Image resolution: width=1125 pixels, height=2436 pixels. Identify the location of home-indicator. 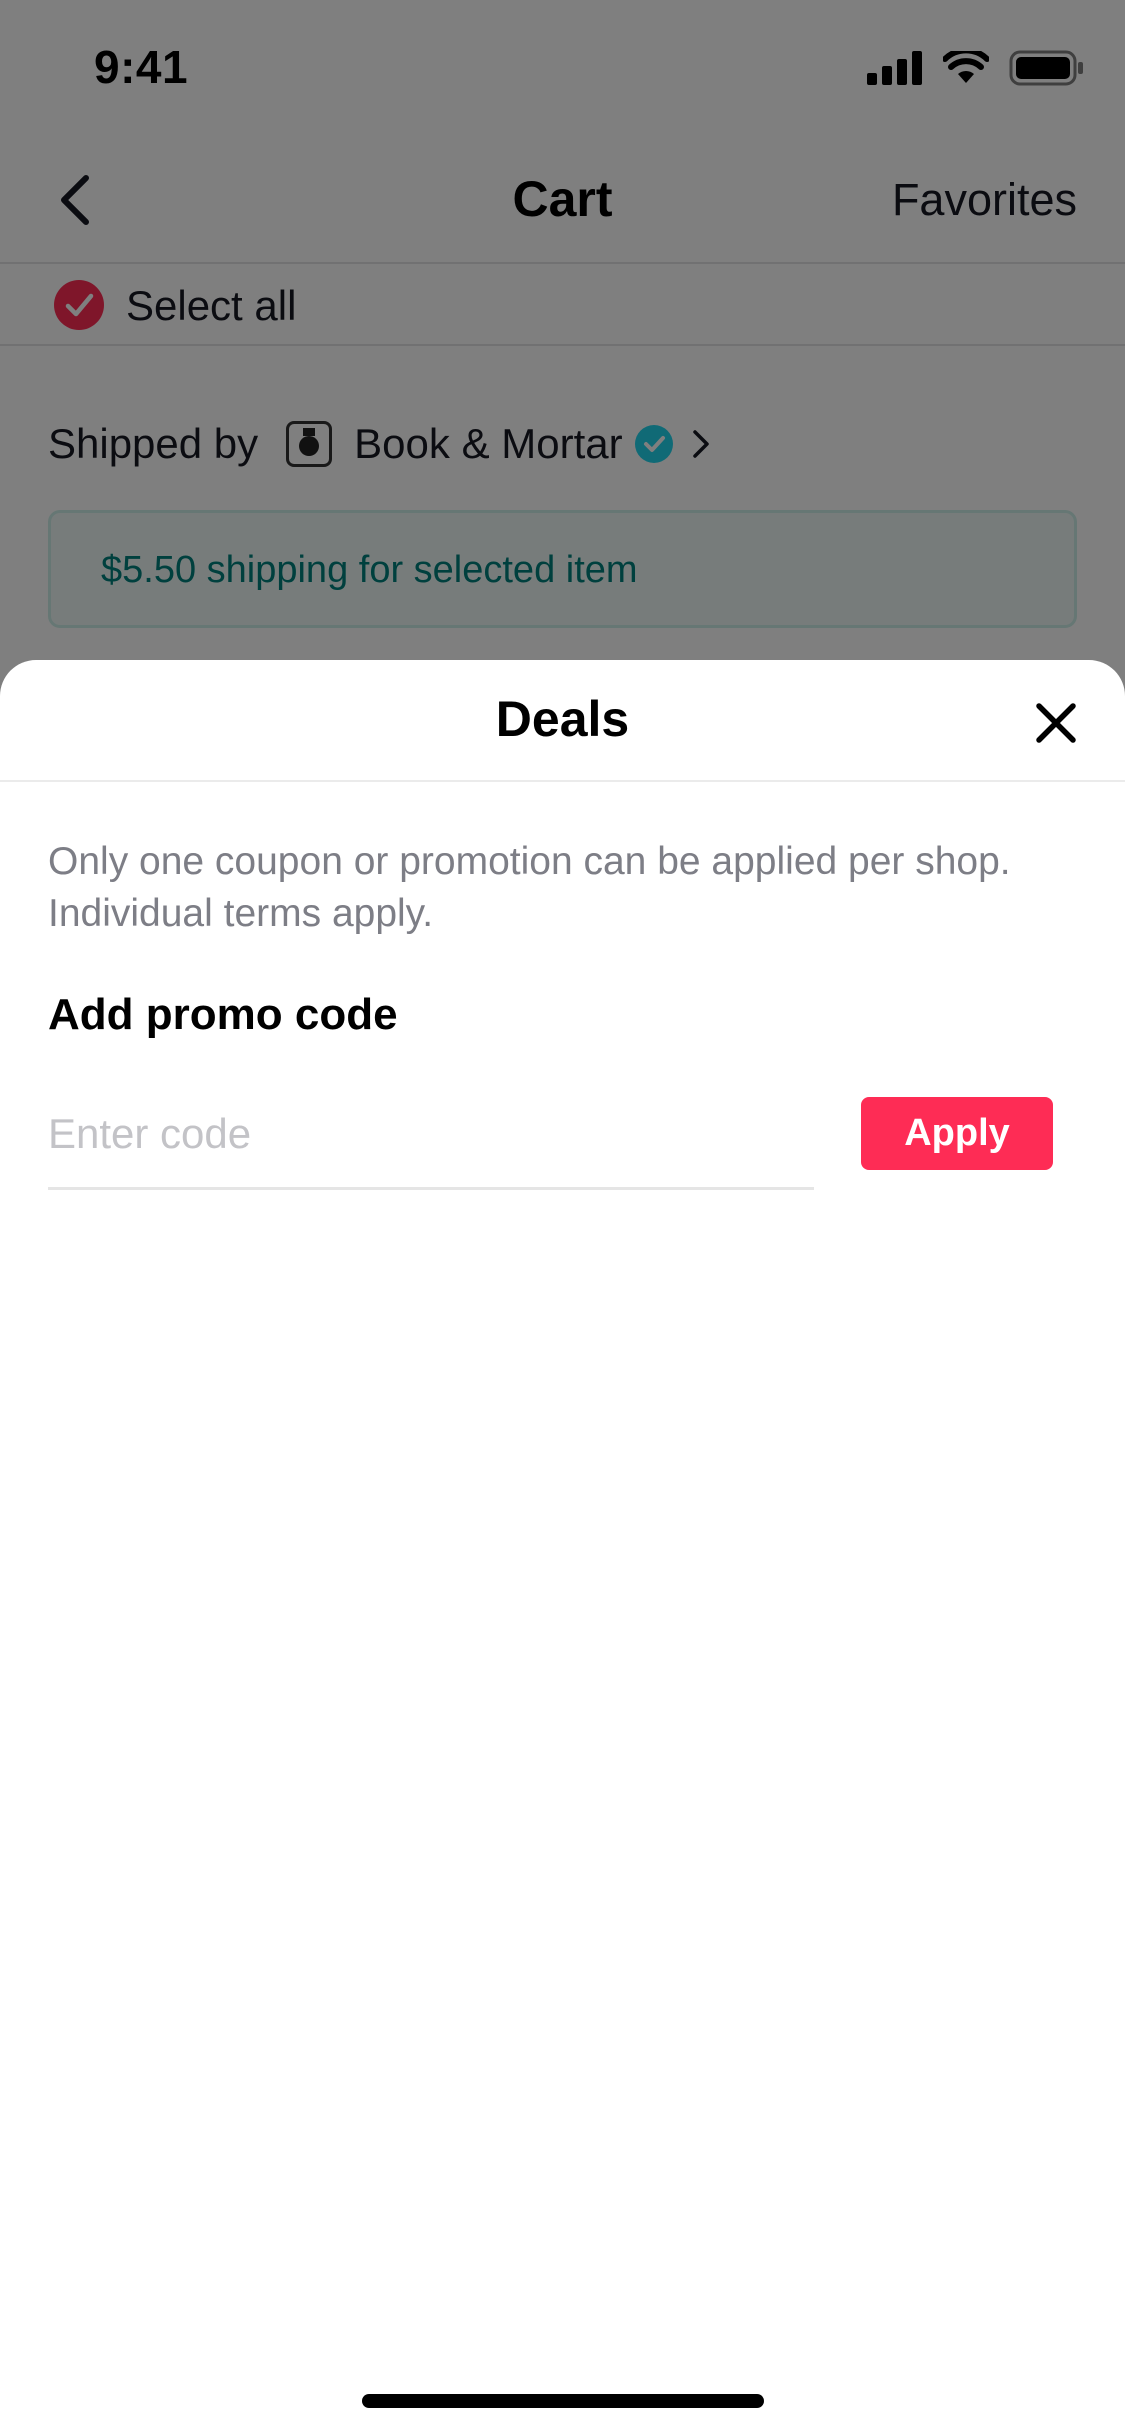
(563, 2401).